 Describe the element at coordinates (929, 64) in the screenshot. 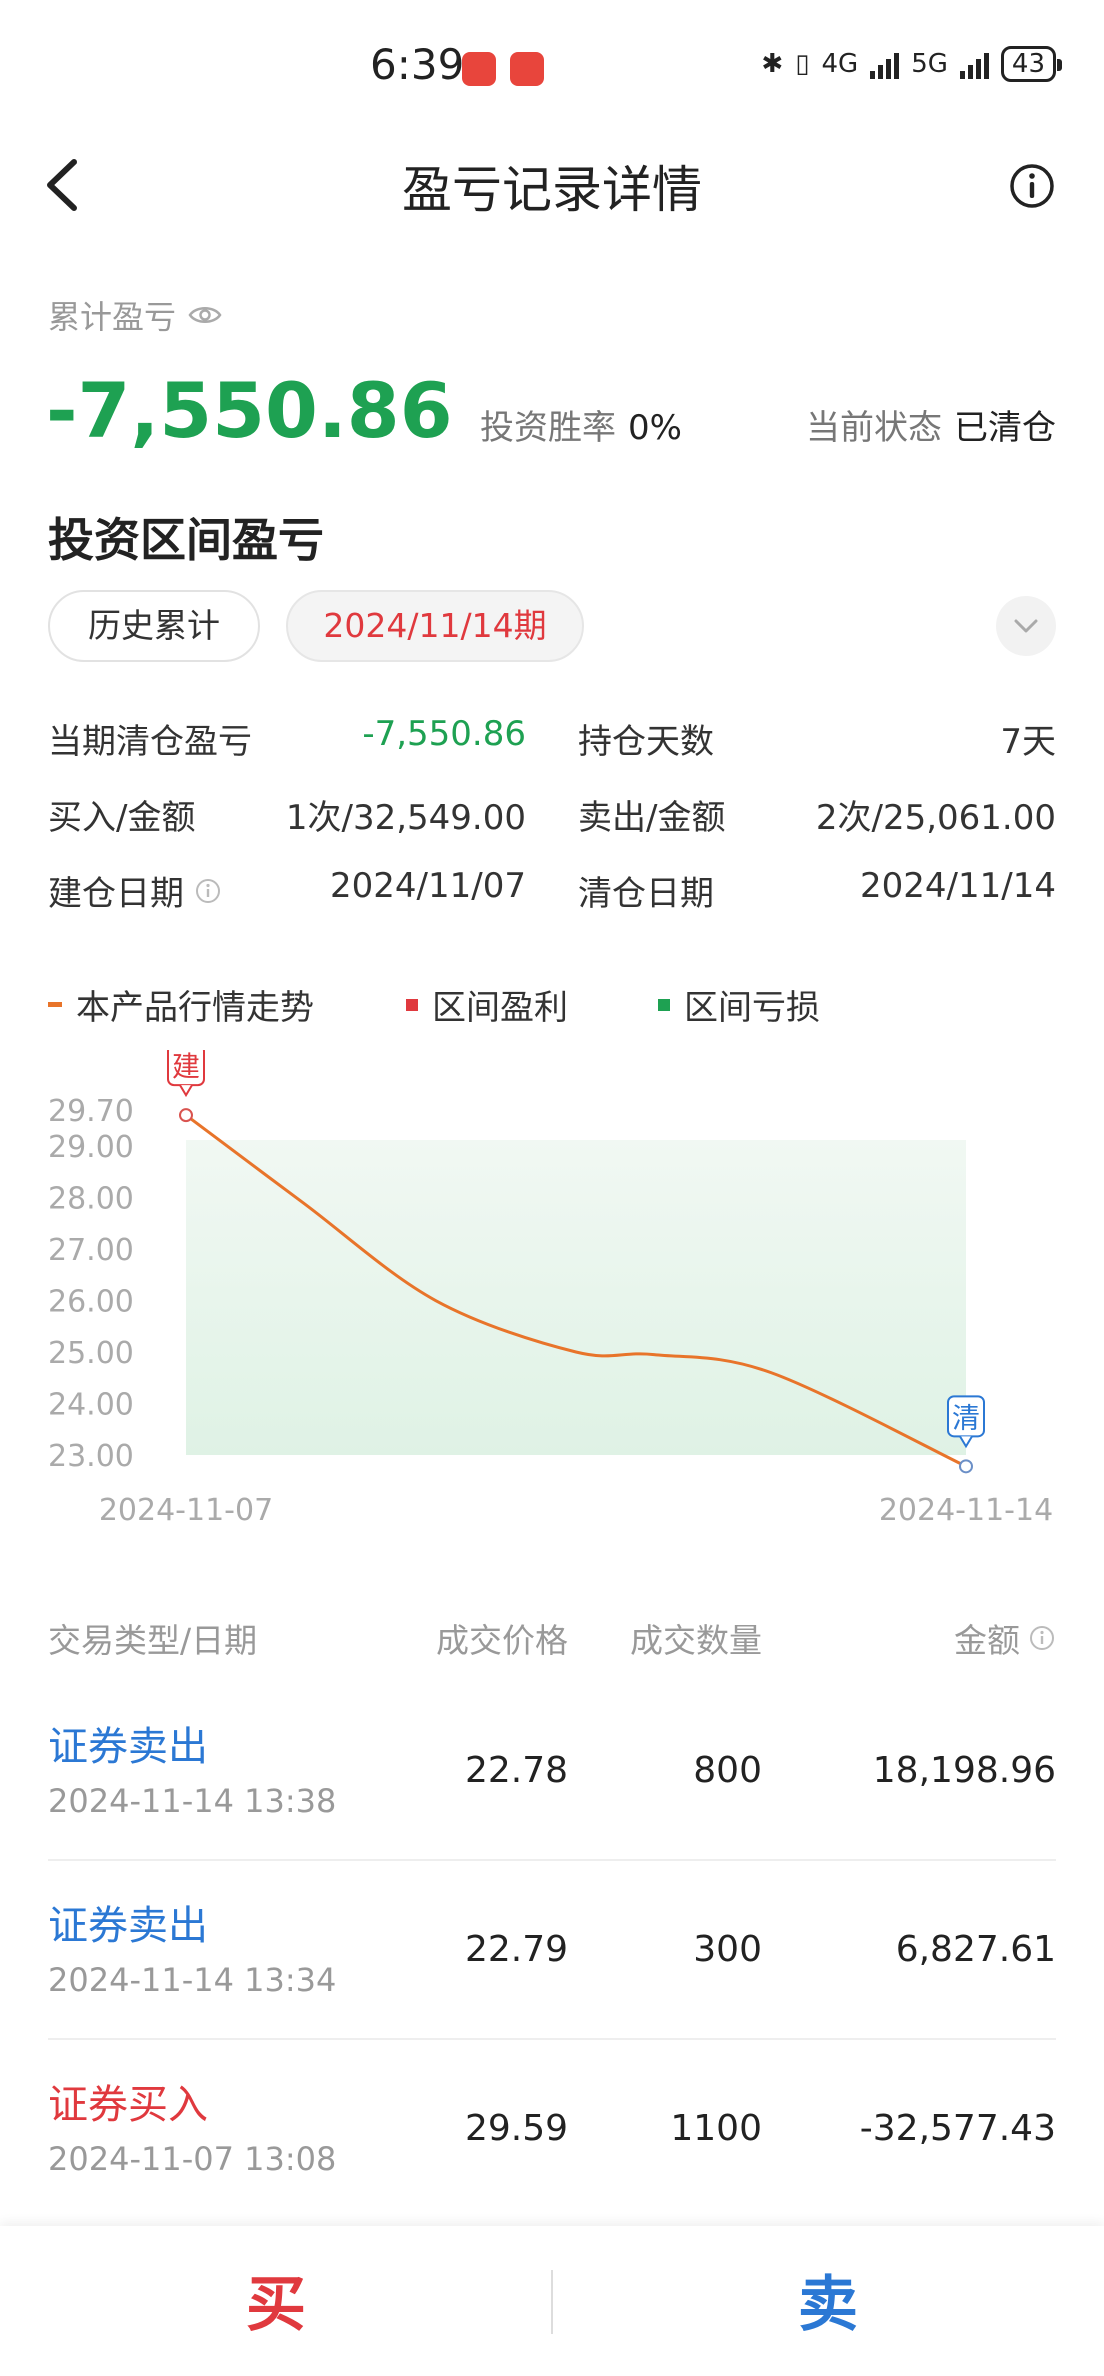

I see `network-5g-label: 5G` at that location.